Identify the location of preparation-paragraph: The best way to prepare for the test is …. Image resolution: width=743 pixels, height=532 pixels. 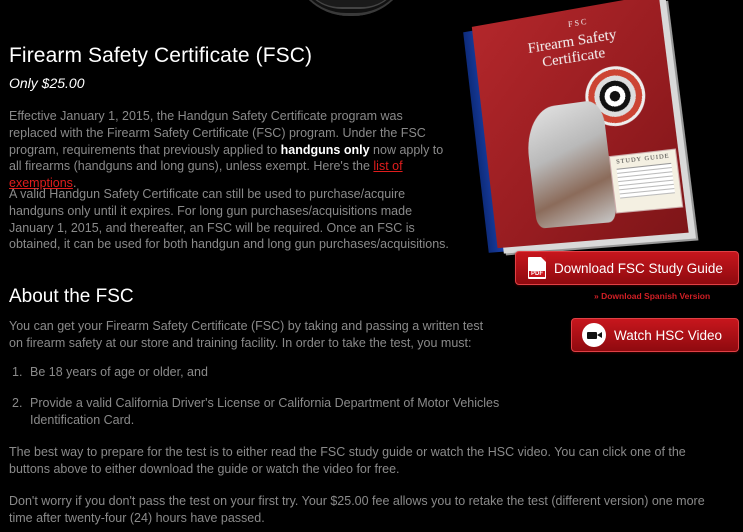
(347, 460).